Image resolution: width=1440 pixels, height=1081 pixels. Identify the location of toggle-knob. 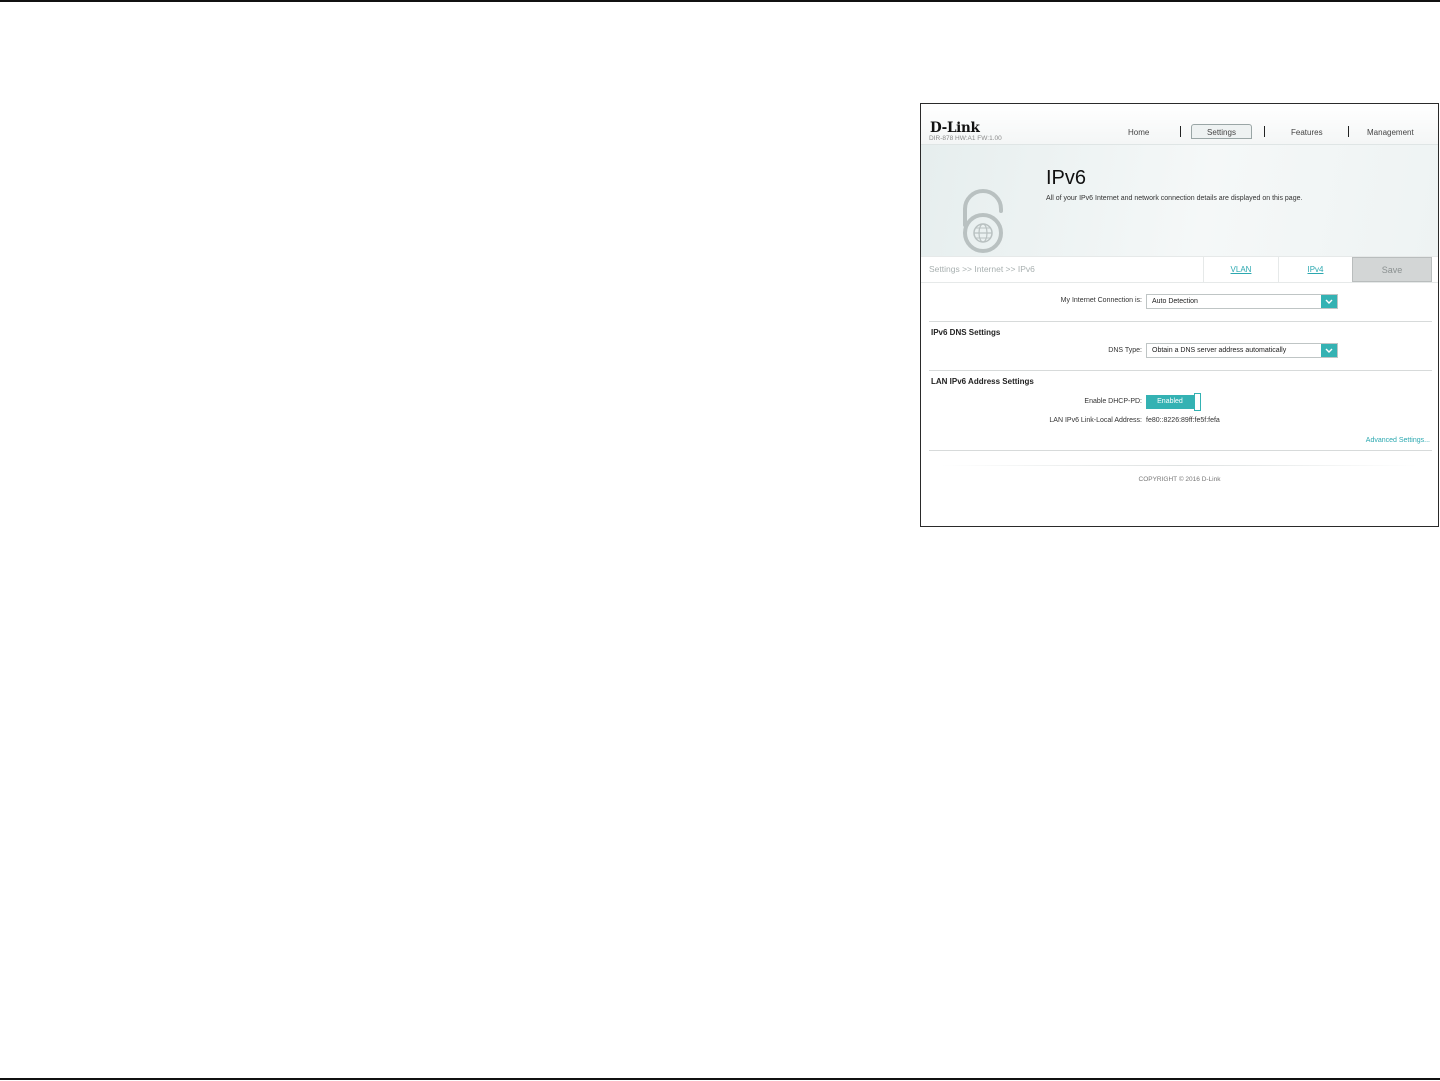
(1197, 402).